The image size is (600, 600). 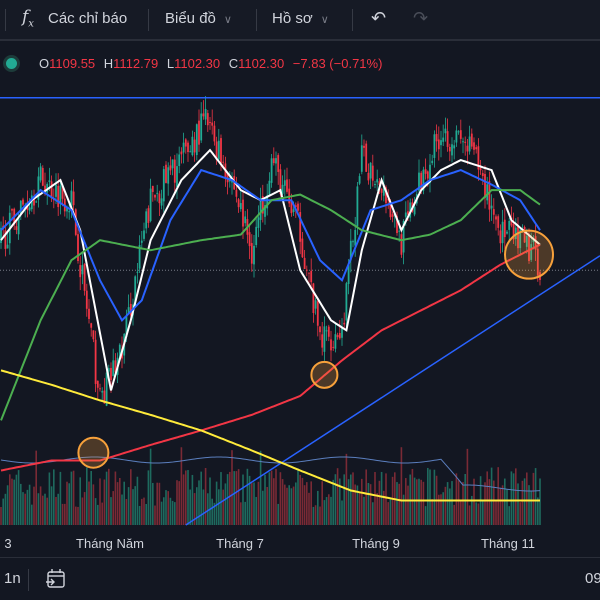 What do you see at coordinates (240, 543) in the screenshot?
I see `time-tick: Tháng 7` at bounding box center [240, 543].